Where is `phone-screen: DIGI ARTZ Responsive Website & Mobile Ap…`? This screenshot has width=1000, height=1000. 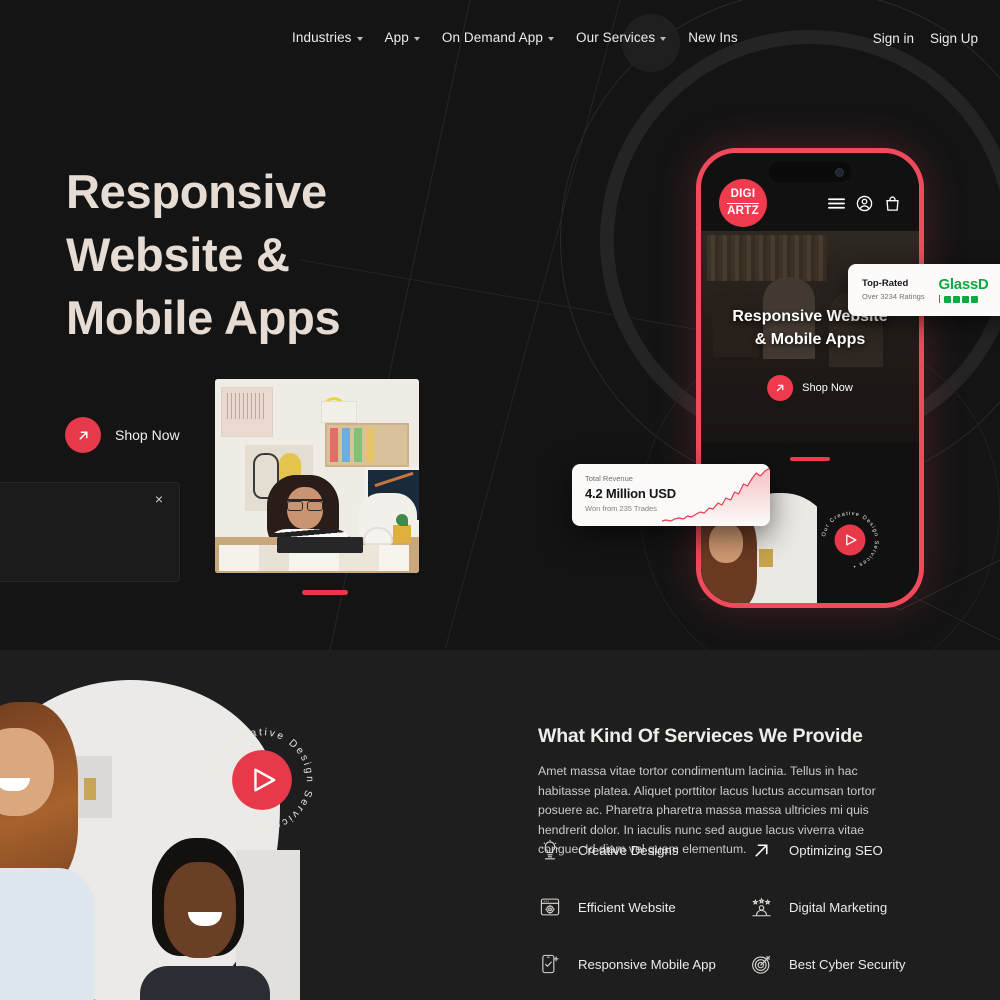 phone-screen: DIGI ARTZ Responsive Website & Mobile Ap… is located at coordinates (810, 378).